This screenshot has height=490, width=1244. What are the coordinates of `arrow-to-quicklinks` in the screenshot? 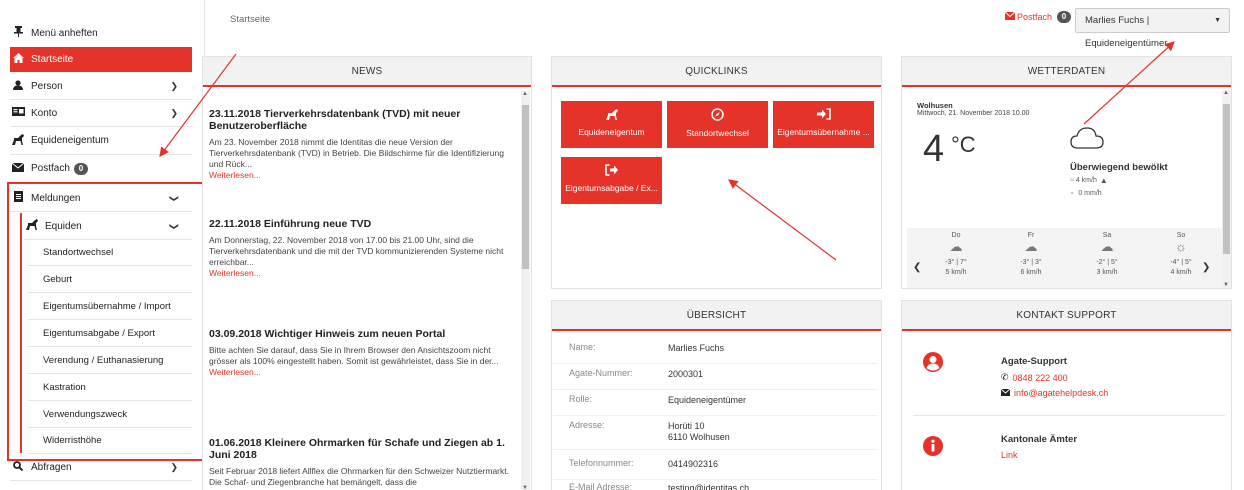 It's located at (782, 220).